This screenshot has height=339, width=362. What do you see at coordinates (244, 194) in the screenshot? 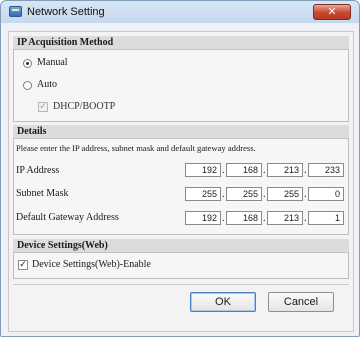
I see `subnet-octet-2: 255` at bounding box center [244, 194].